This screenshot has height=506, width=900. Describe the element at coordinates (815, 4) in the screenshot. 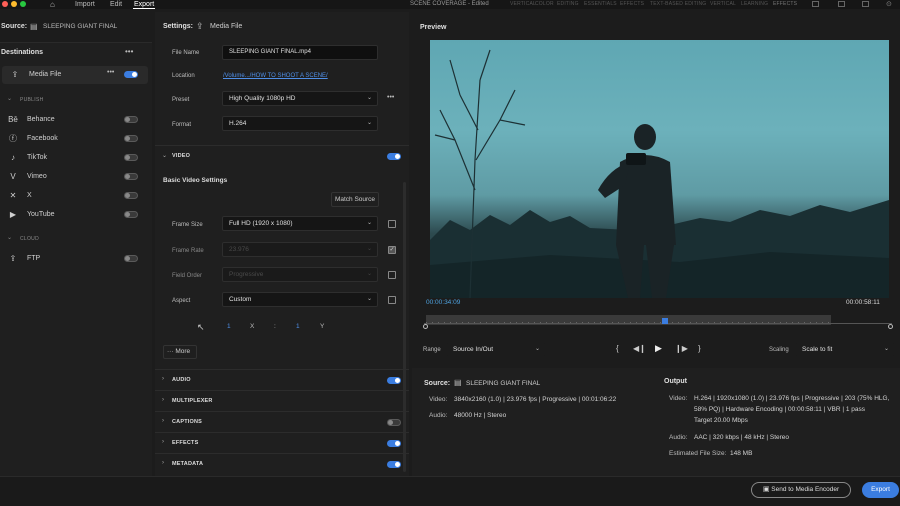

I see `workspaces-icon` at that location.